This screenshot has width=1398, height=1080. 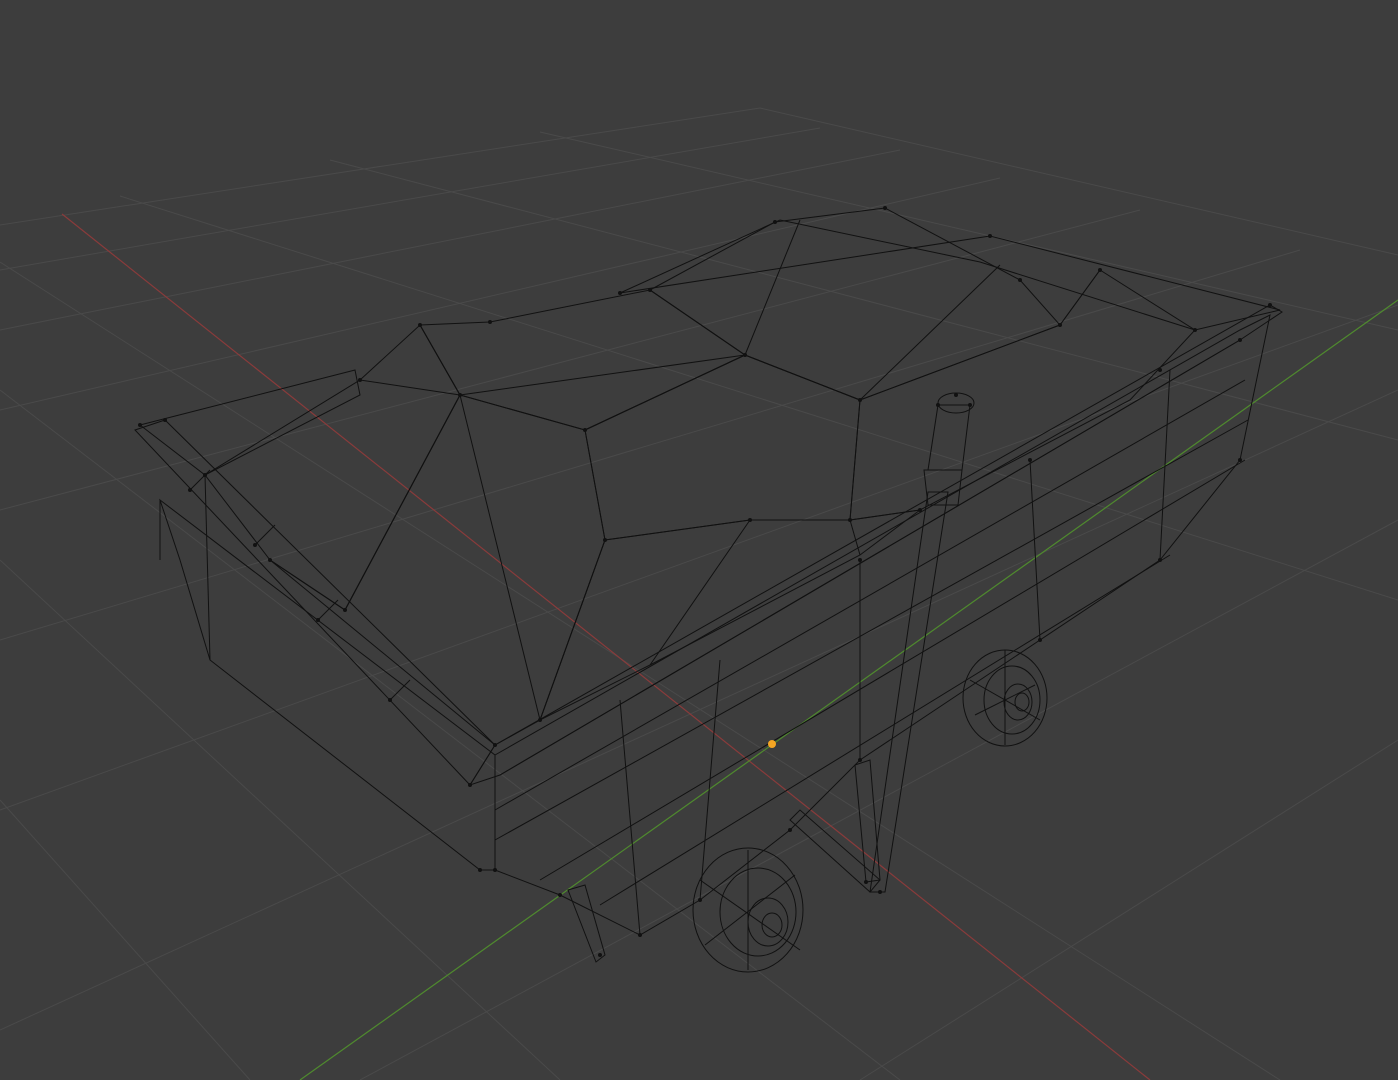 What do you see at coordinates (748, 910) in the screenshot?
I see `front-wheel` at bounding box center [748, 910].